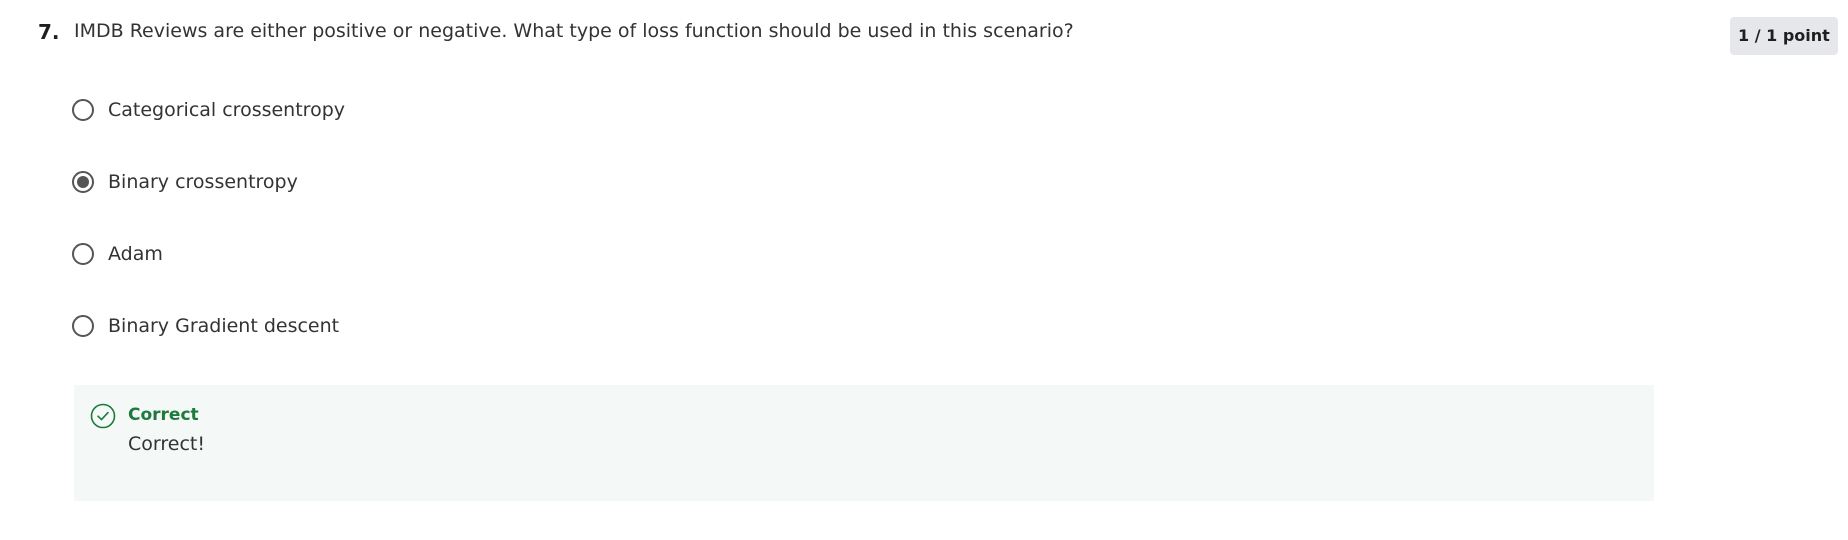 Image resolution: width=1848 pixels, height=540 pixels. What do you see at coordinates (203, 182) in the screenshot?
I see `option-label: Binary crossentropy` at bounding box center [203, 182].